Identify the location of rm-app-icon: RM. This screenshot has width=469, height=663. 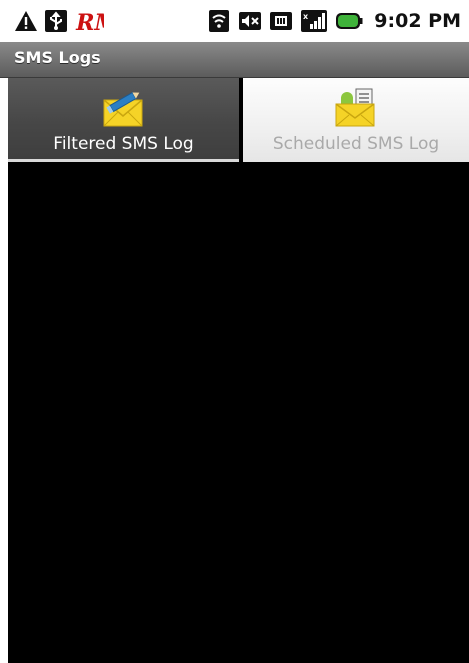
(89, 21).